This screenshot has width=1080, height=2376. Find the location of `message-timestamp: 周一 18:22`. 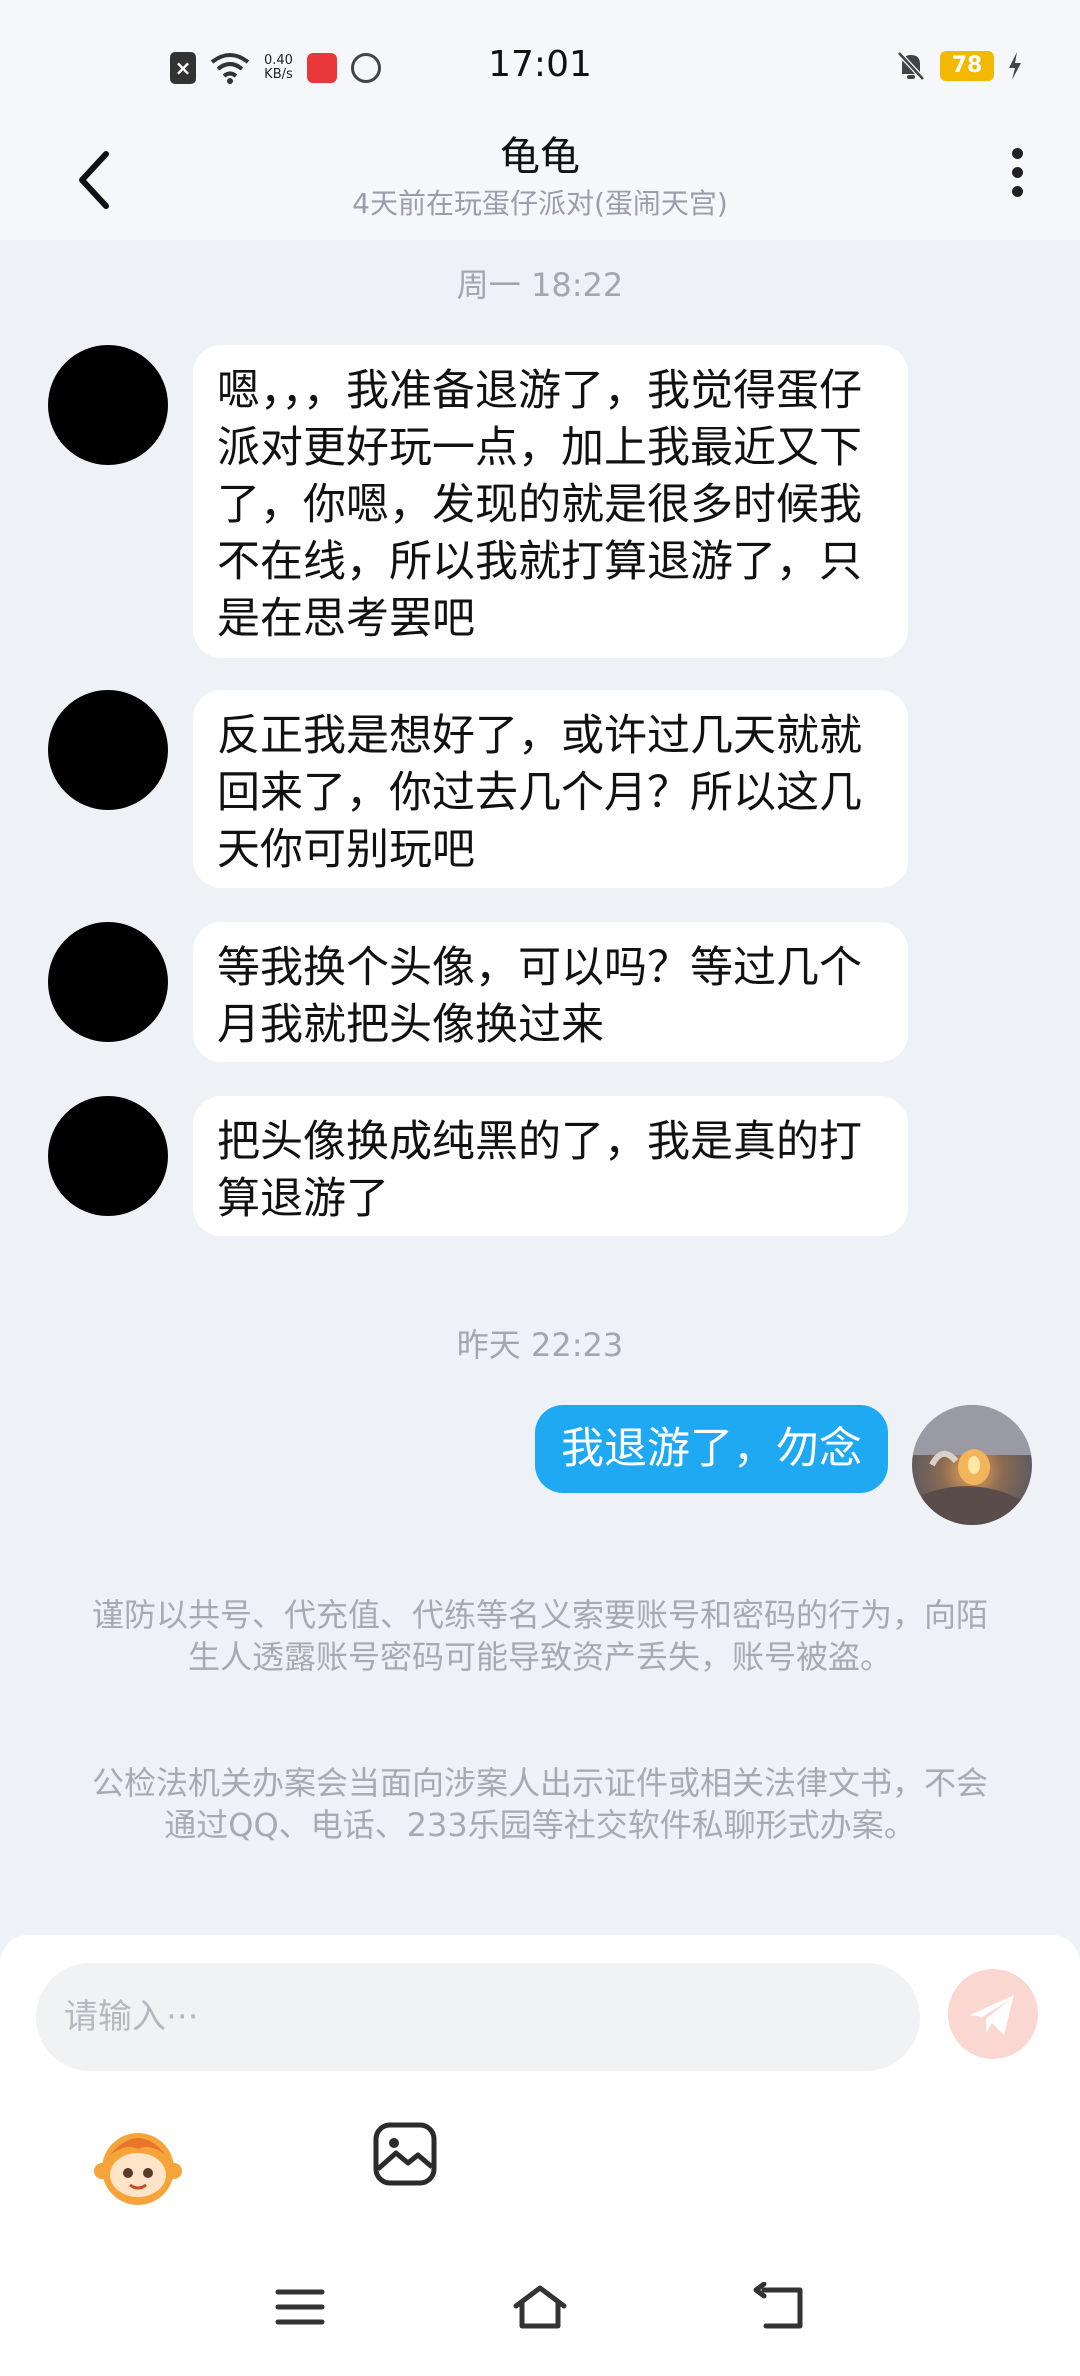

message-timestamp: 周一 18:22 is located at coordinates (540, 285).